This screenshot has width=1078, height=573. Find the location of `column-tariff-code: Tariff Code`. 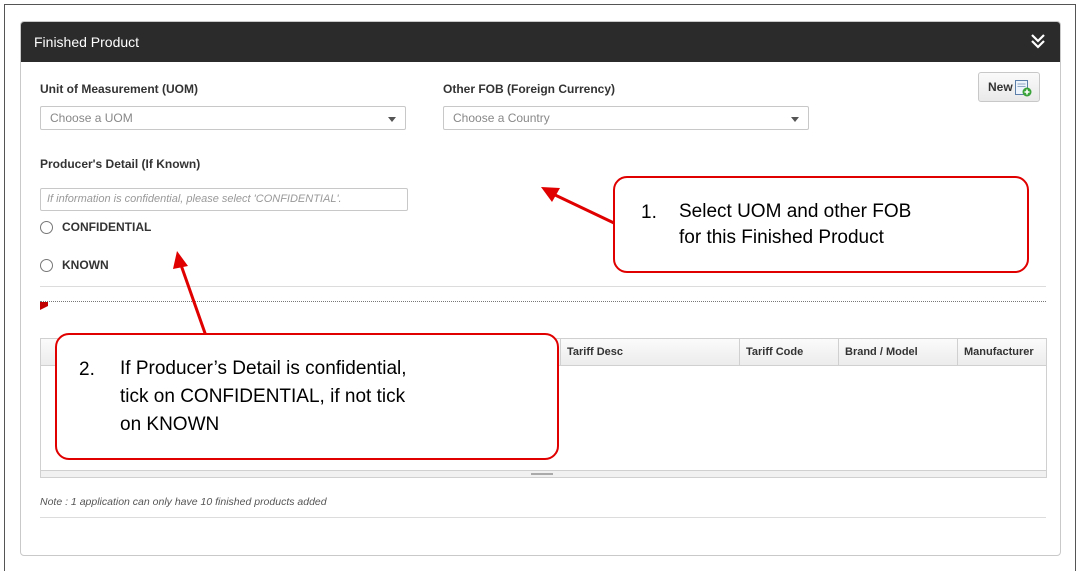

column-tariff-code: Tariff Code is located at coordinates (788, 352).